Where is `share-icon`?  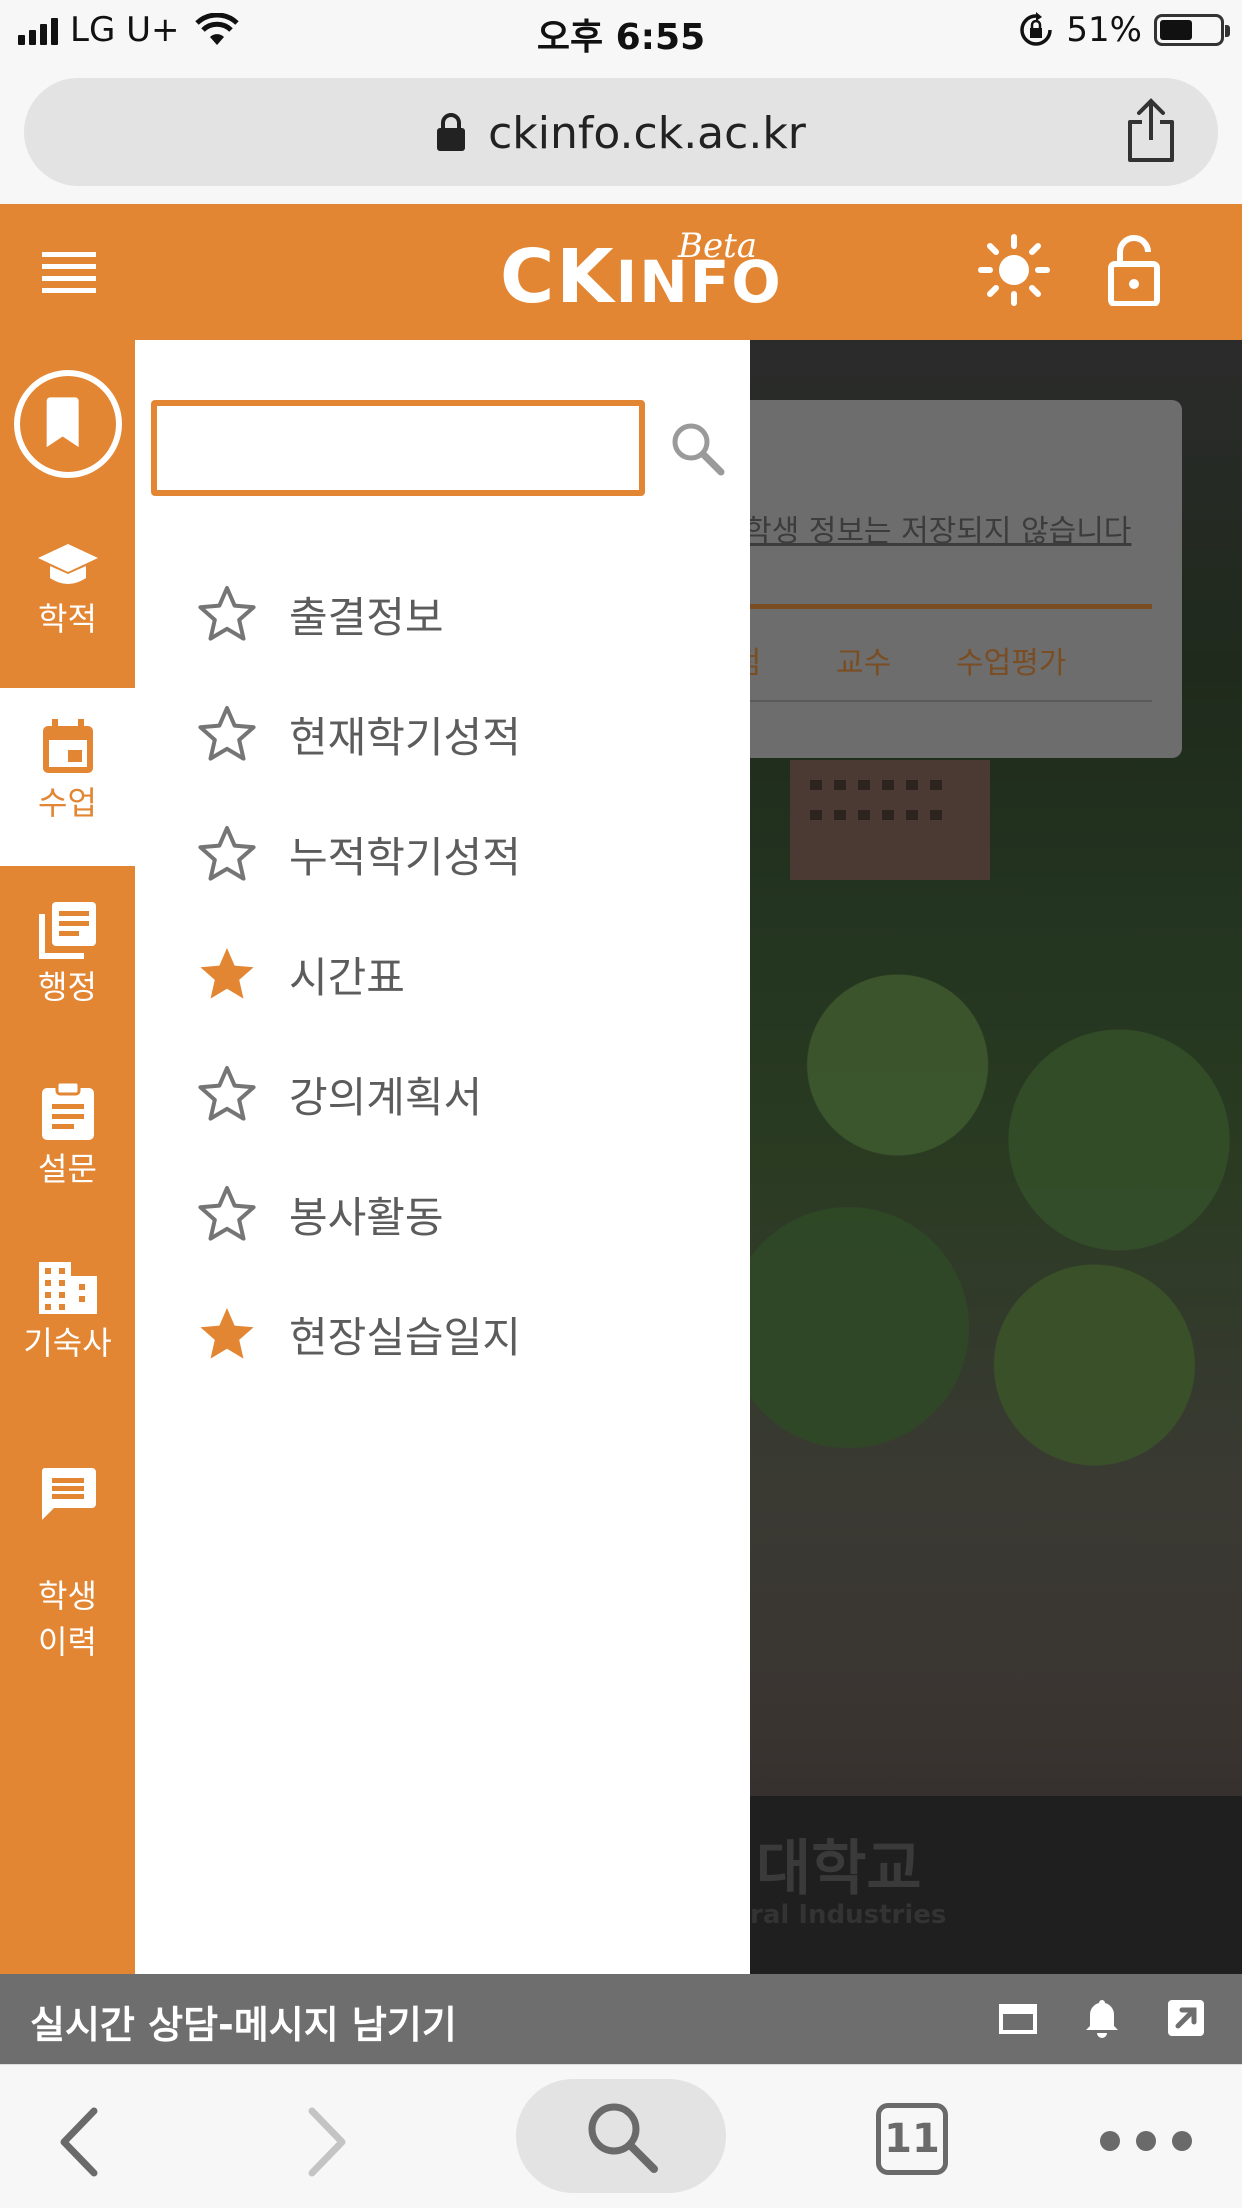 share-icon is located at coordinates (1151, 131).